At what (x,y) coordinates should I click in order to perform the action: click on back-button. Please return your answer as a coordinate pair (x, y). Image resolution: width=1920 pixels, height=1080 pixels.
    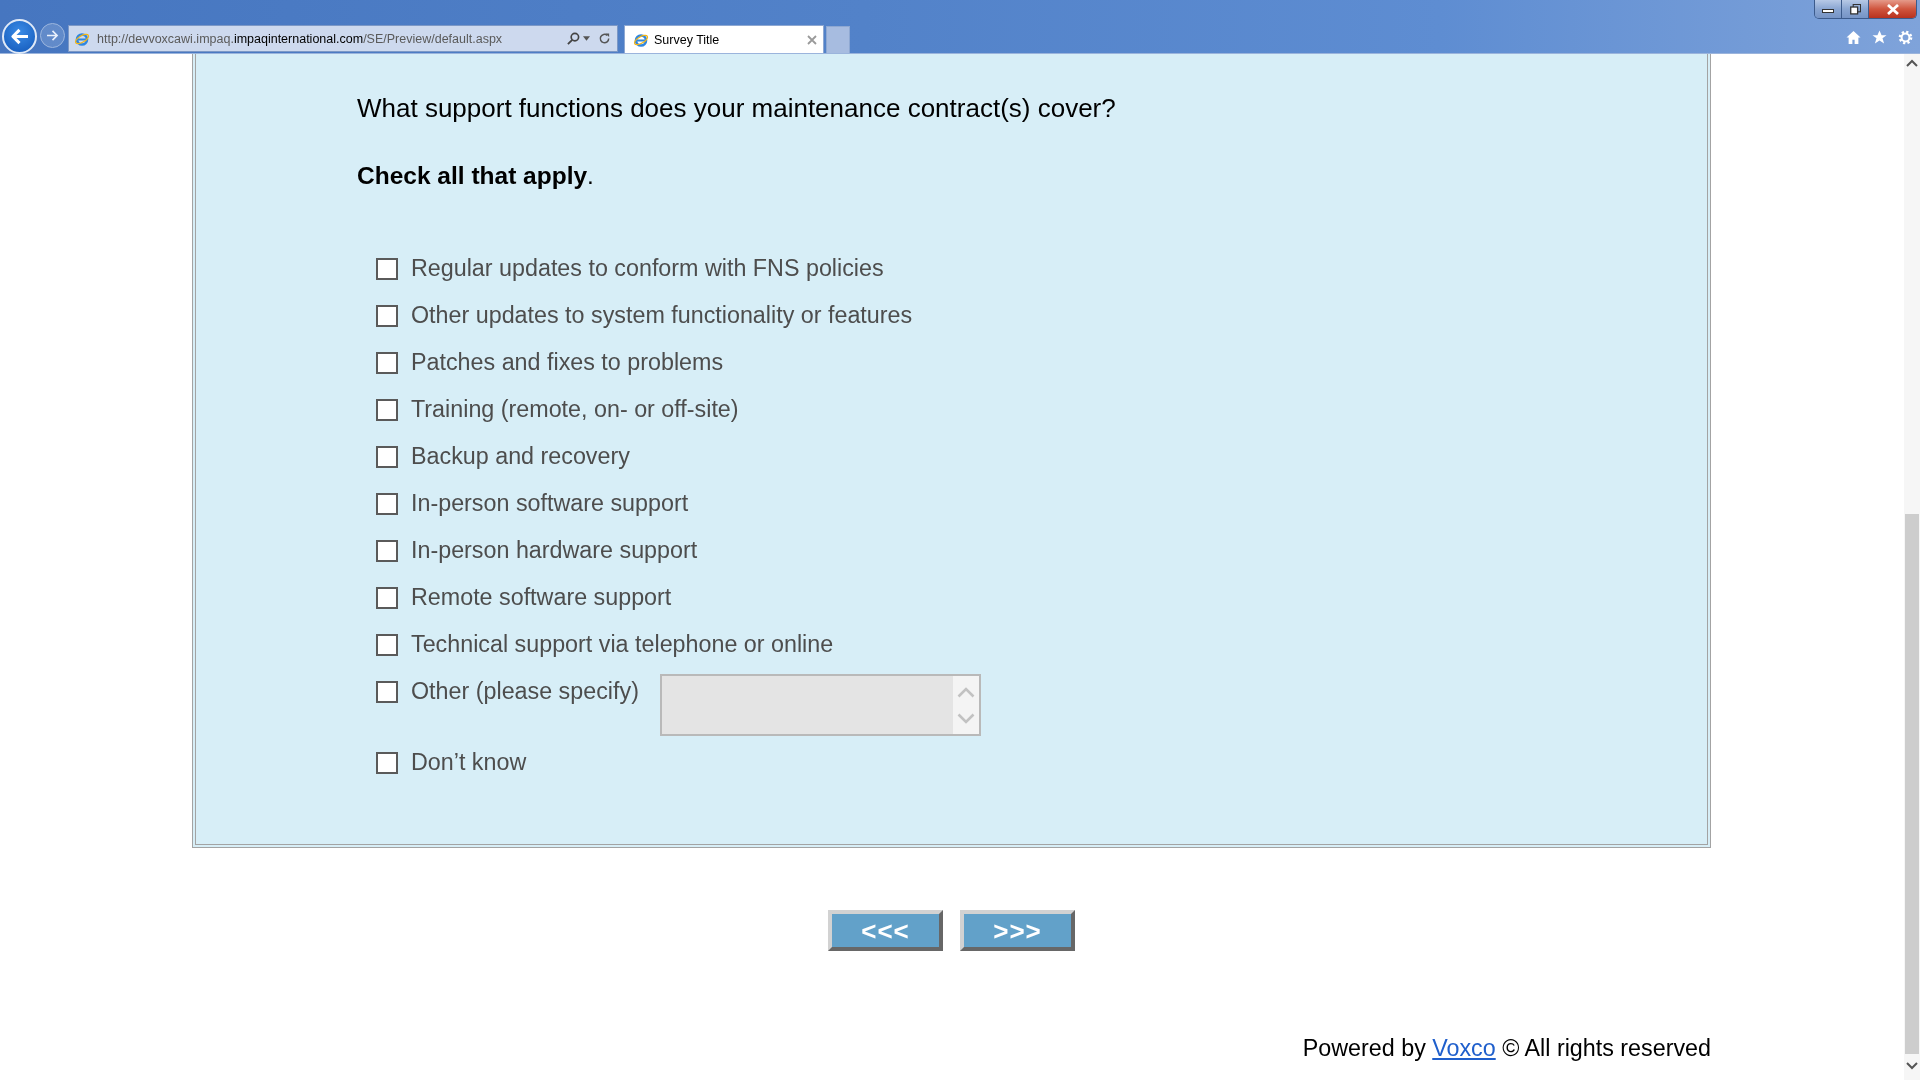
    Looking at the image, I should click on (19, 36).